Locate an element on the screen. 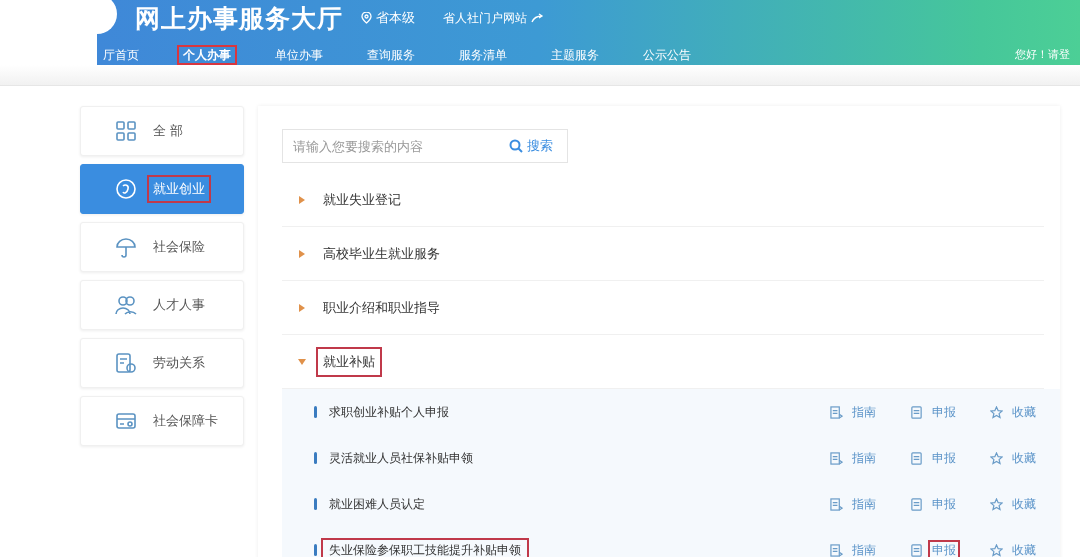 Image resolution: width=1080 pixels, height=557 pixels. nav-tab: 服务清单 is located at coordinates (483, 55).